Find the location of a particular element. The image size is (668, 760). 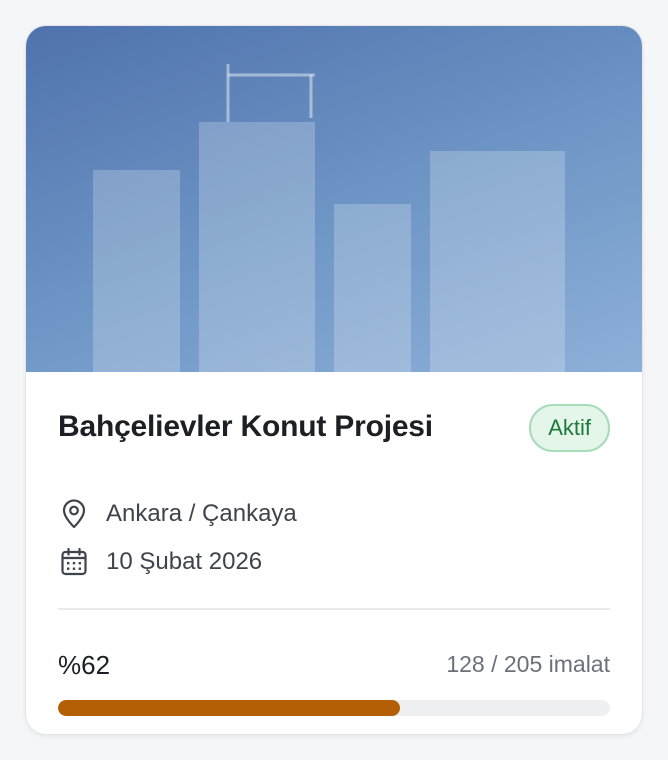

project-title: Bahçelievler Konut Projesi is located at coordinates (245, 426).